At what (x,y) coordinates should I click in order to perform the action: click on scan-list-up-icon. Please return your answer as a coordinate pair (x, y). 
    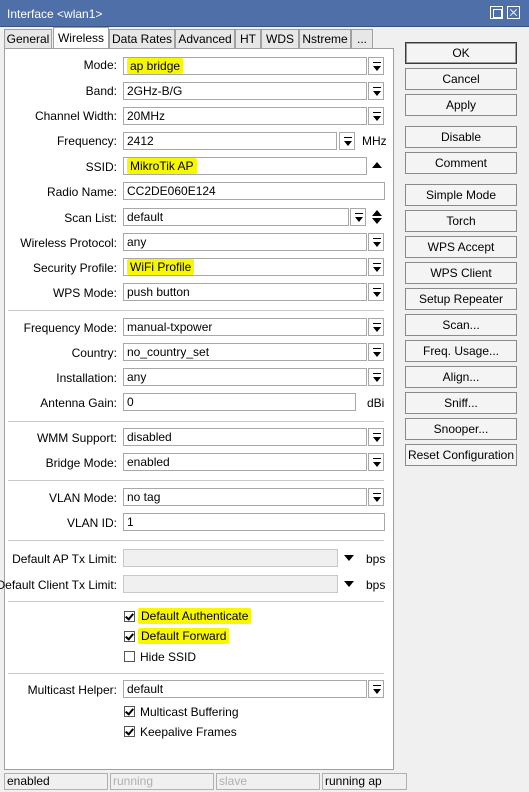
    Looking at the image, I should click on (377, 213).